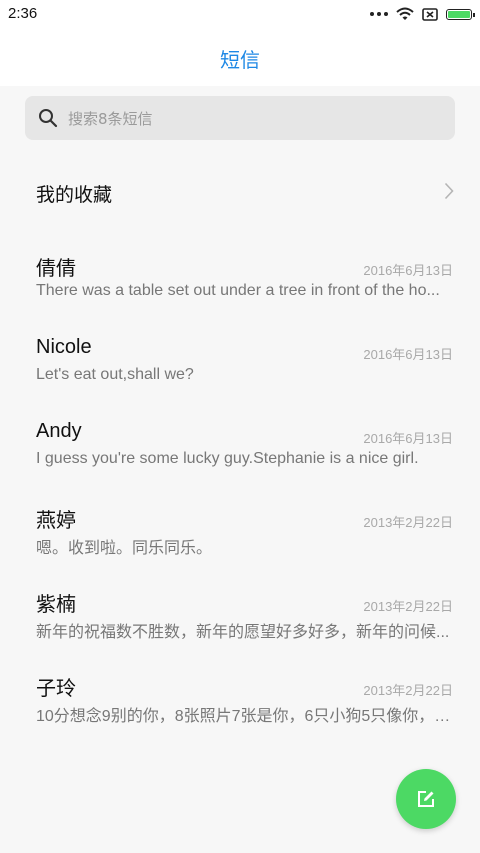 This screenshot has width=480, height=853. I want to click on message-sender: 燕婷, so click(56, 521).